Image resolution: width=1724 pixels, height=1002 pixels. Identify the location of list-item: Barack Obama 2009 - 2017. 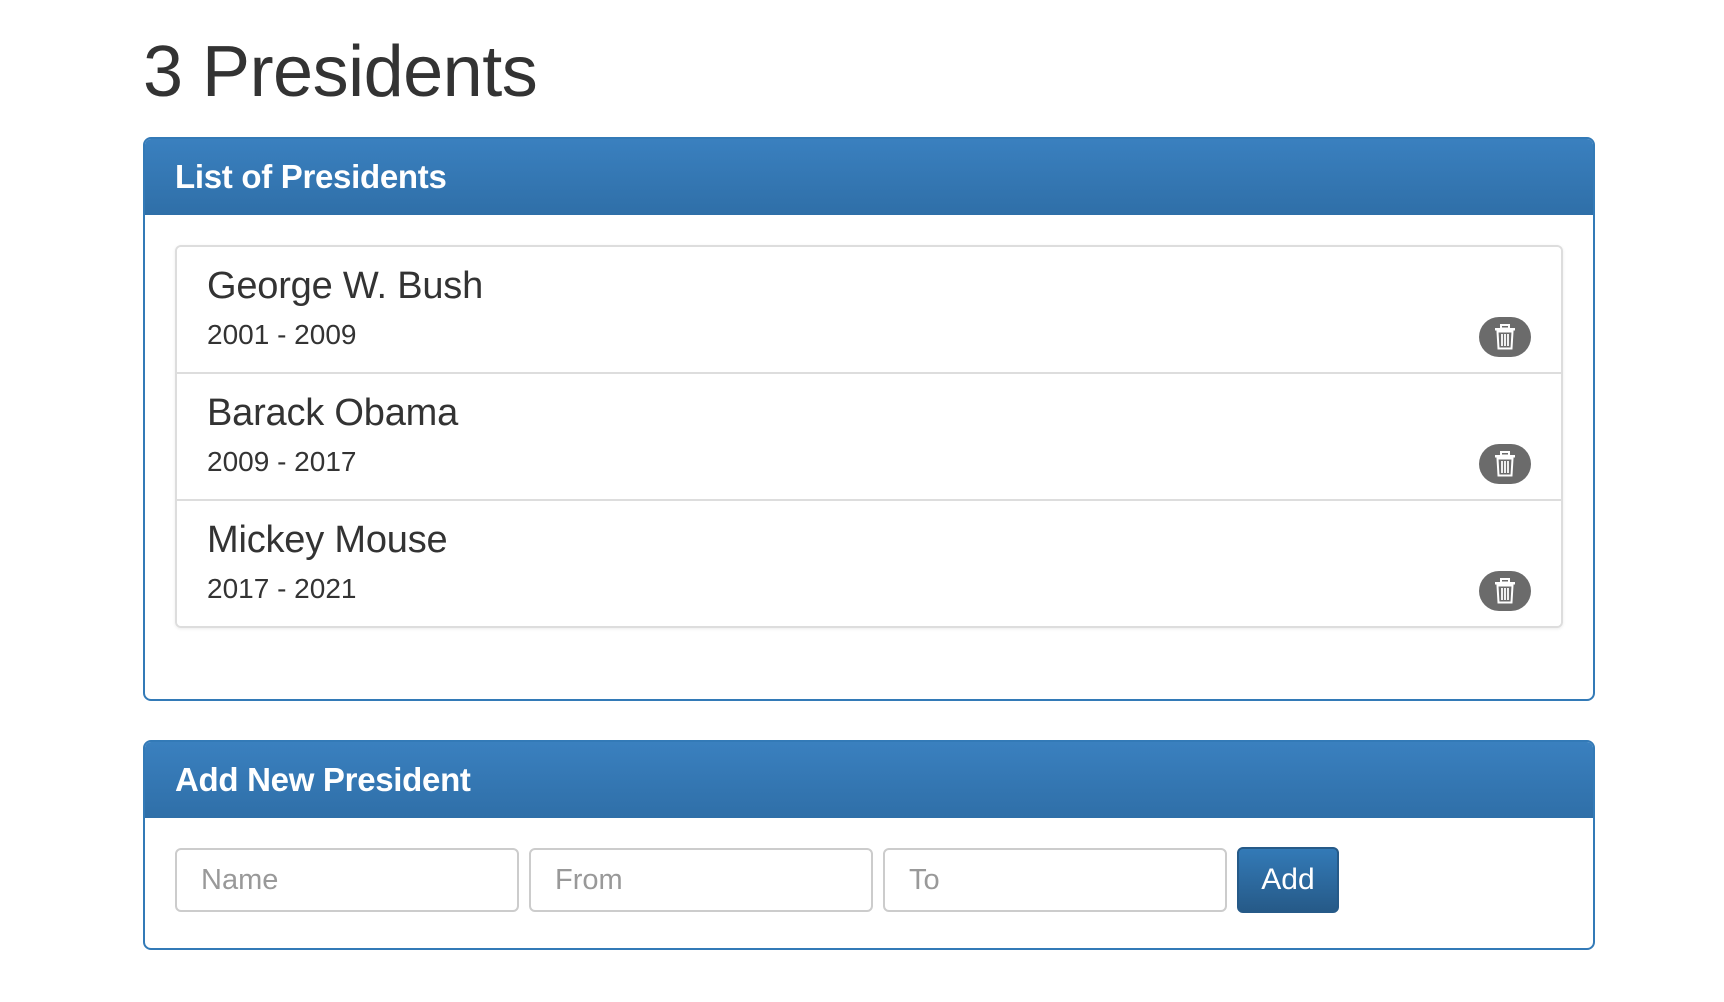
(869, 437).